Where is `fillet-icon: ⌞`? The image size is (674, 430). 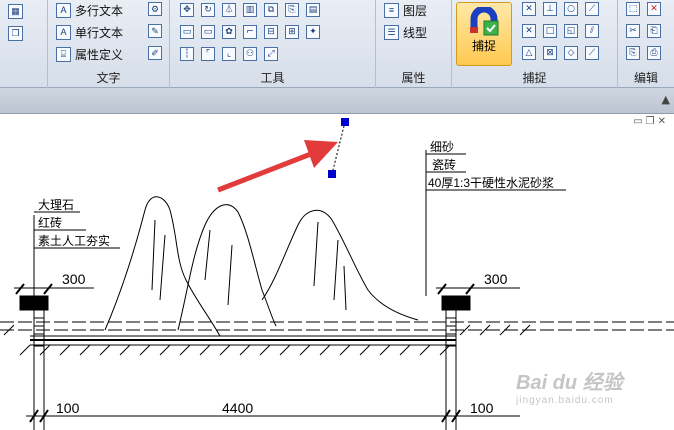 fillet-icon: ⌞ is located at coordinates (229, 54).